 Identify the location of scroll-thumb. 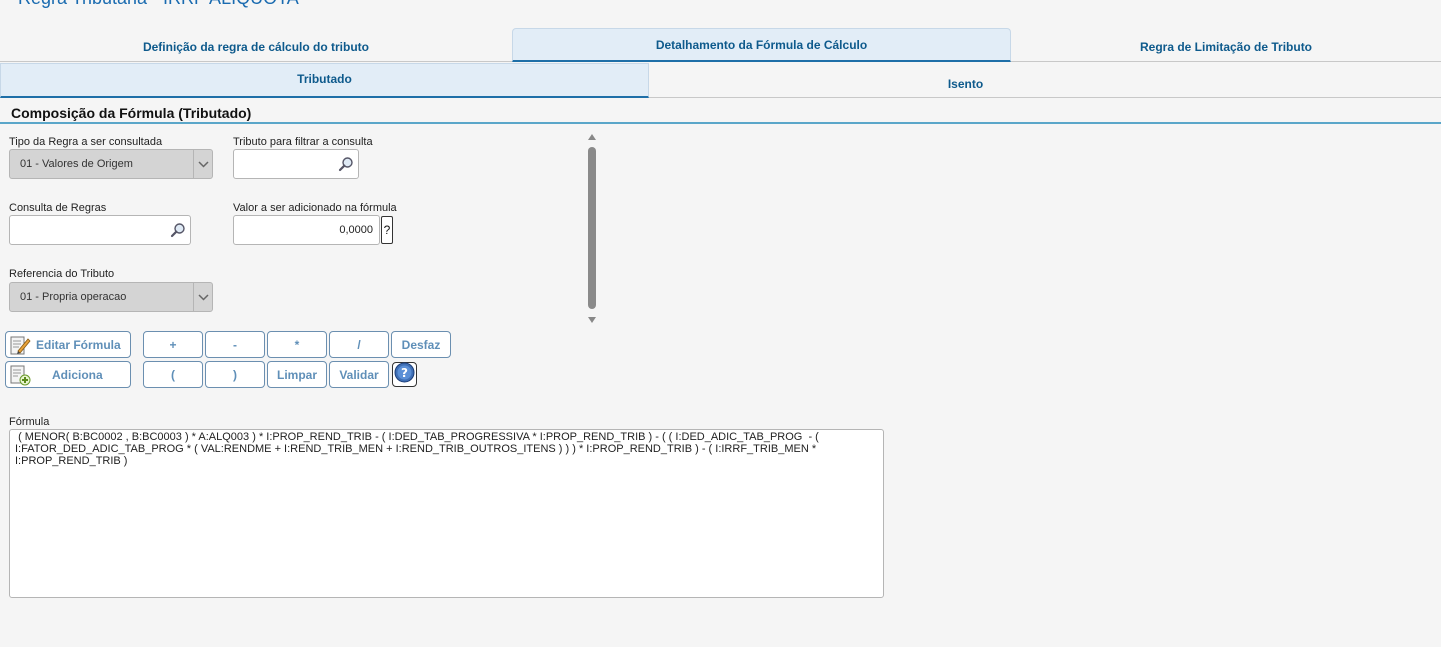
(592, 228).